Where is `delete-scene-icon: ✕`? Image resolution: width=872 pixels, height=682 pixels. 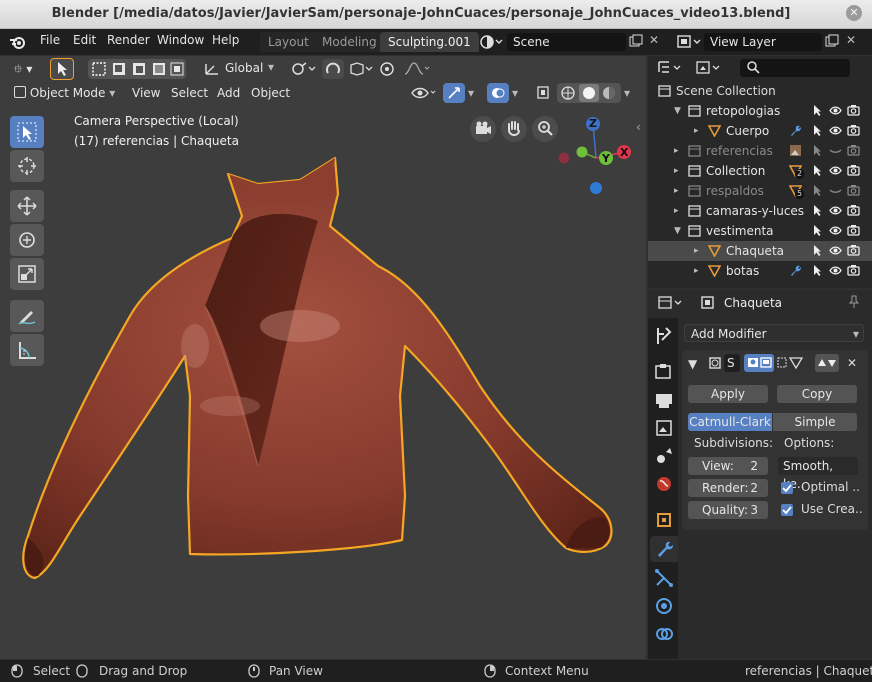 delete-scene-icon: ✕ is located at coordinates (654, 40).